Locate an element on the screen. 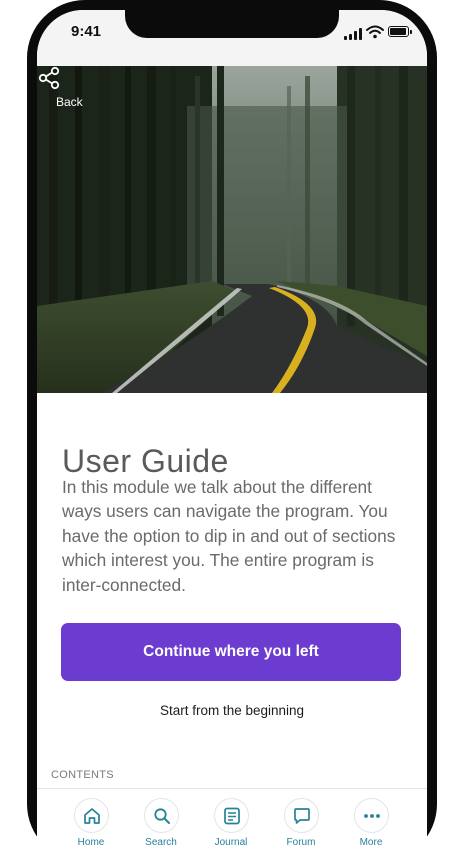 This screenshot has height=862, width=462. tab-bar: Home Search Journal Forum More is located at coordinates (232, 826).